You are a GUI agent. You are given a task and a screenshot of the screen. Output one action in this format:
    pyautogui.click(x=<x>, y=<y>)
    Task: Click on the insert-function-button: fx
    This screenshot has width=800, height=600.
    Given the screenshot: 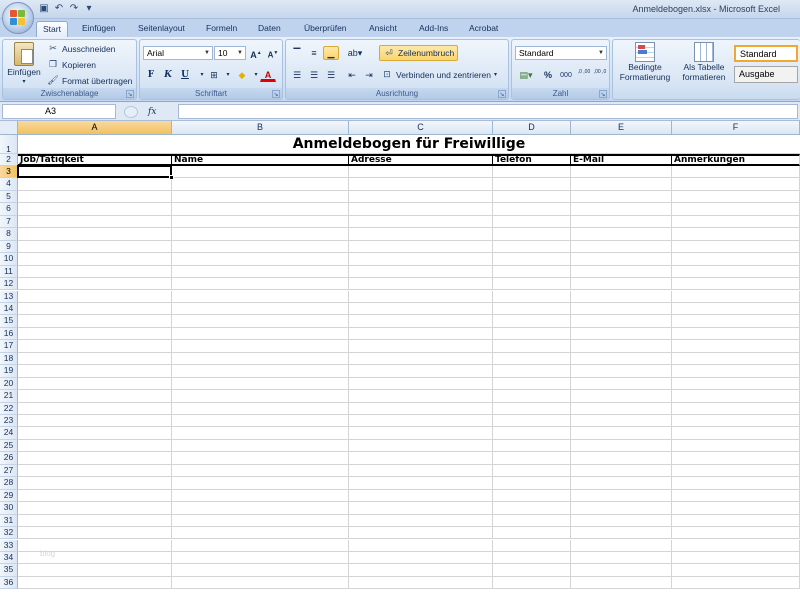 What is the action you would take?
    pyautogui.click(x=152, y=112)
    